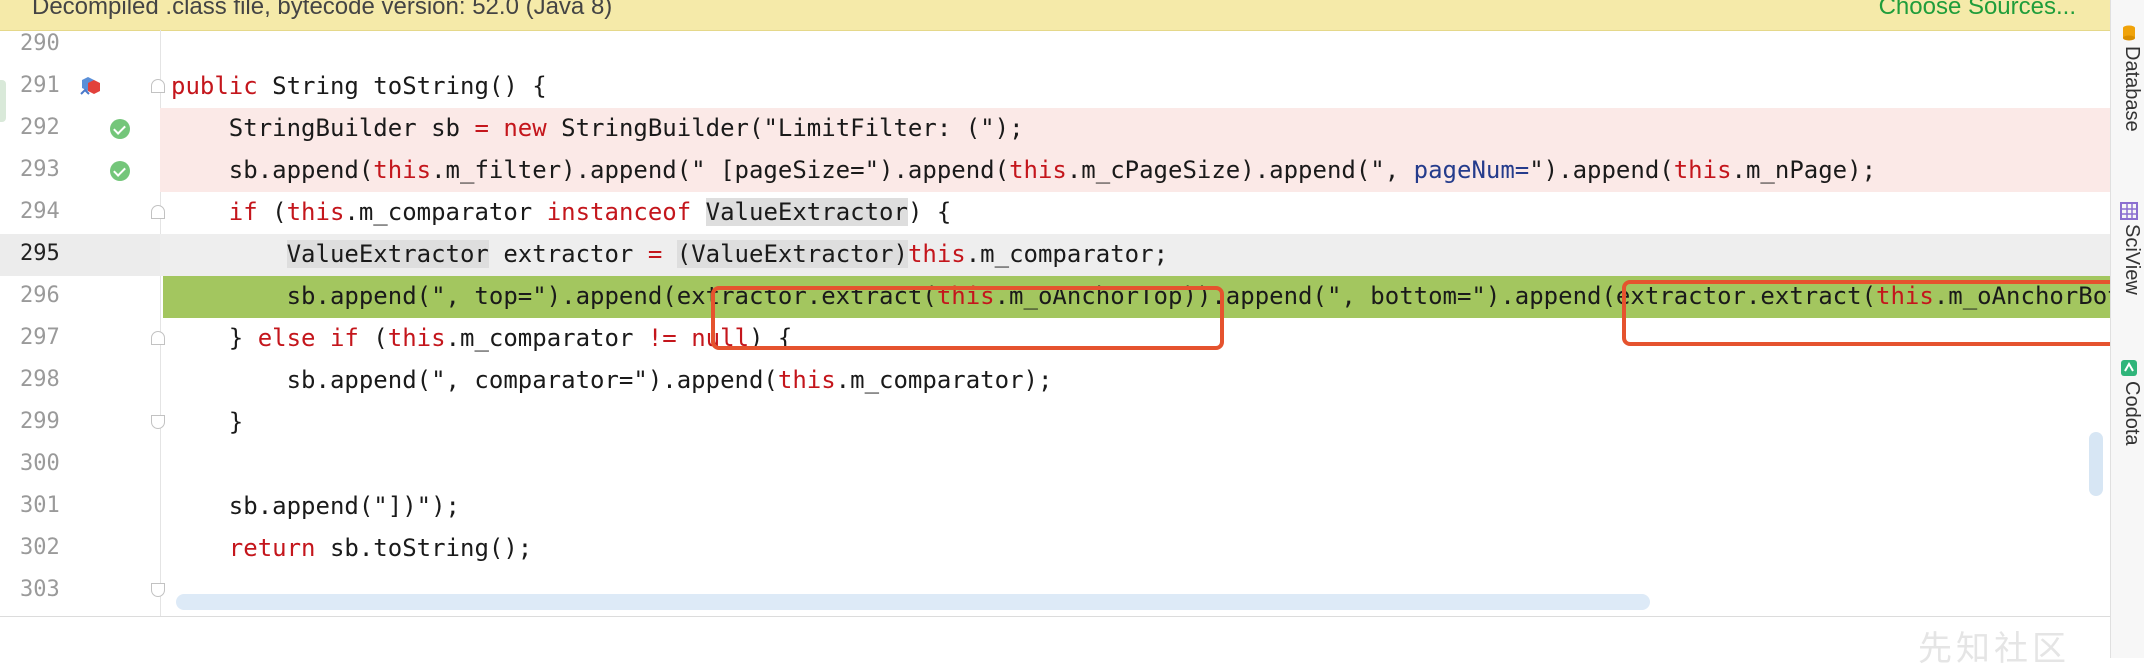 This screenshot has width=2144, height=670. Describe the element at coordinates (1055, 423) in the screenshot. I see `code-line-299: 299 }` at that location.